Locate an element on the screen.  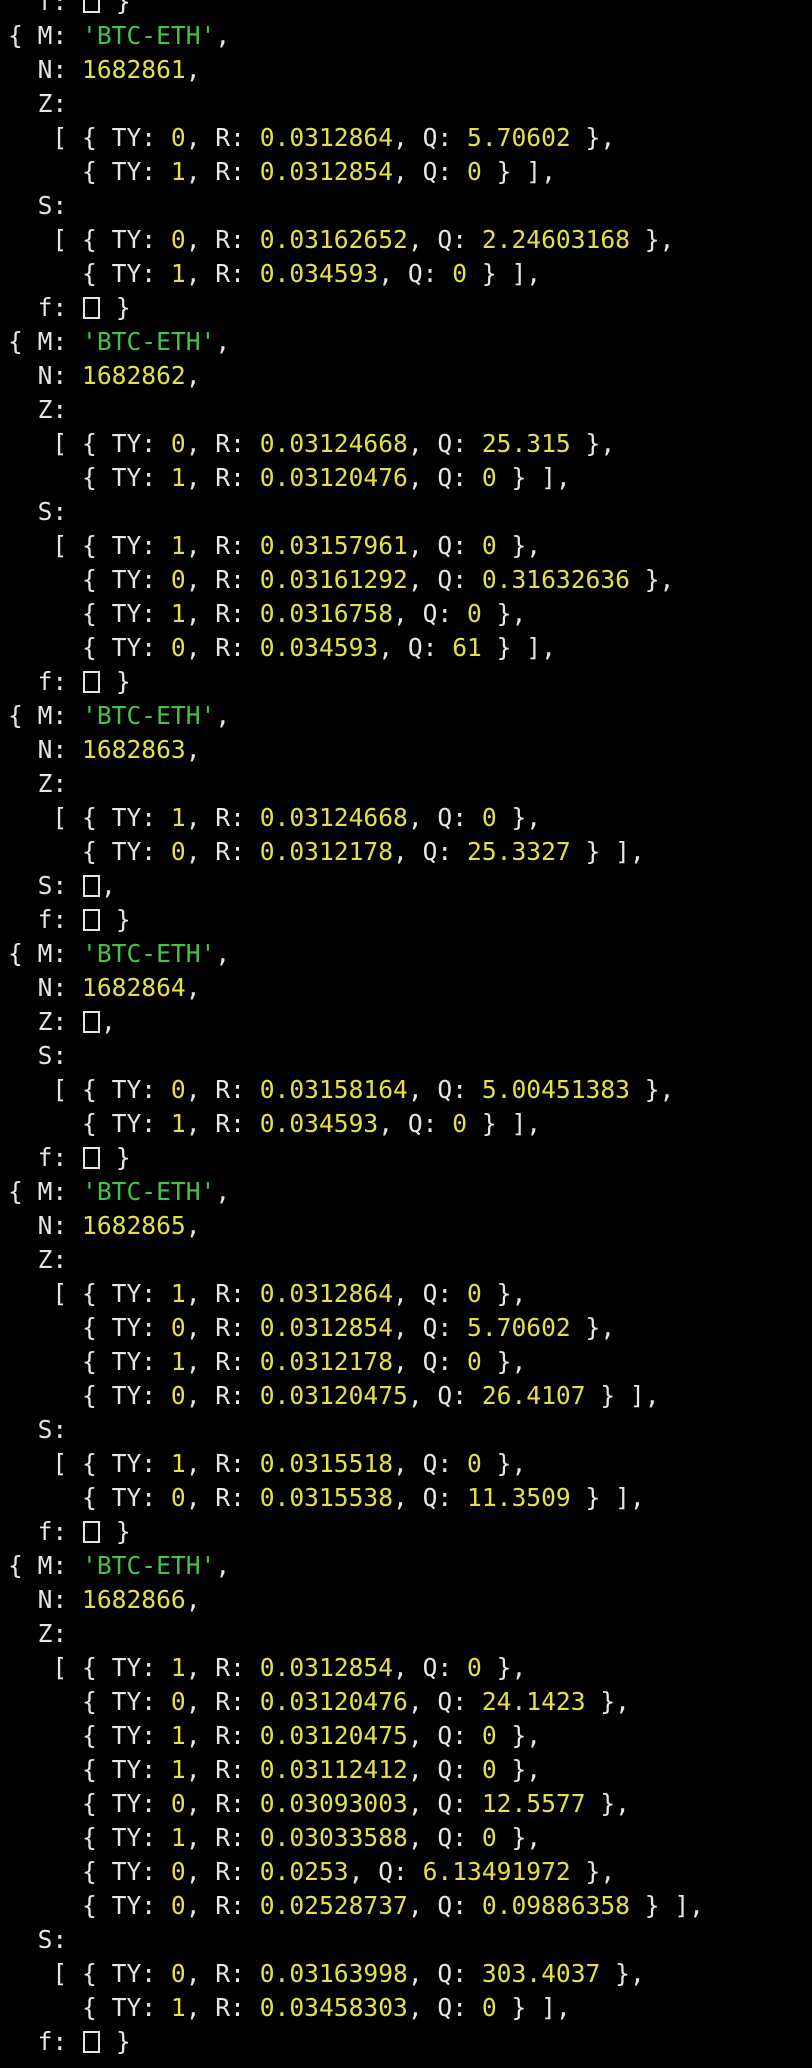
output-line: { TY: 1, R: 0.0316758, Q: 0 }, is located at coordinates (356, 614).